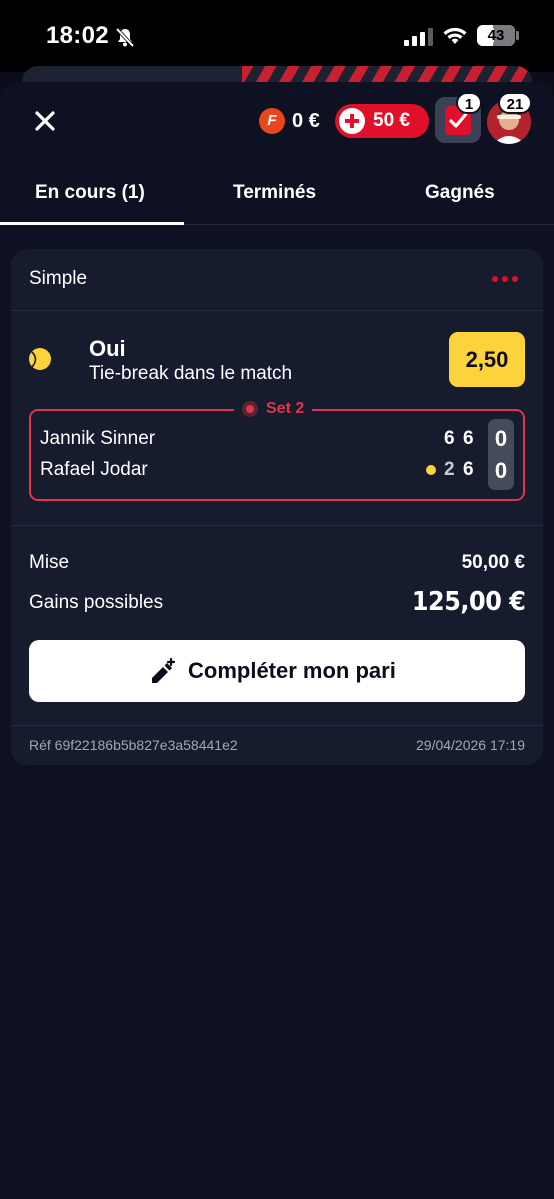 The width and height of the screenshot is (554, 1199). Describe the element at coordinates (431, 470) in the screenshot. I see `serving-indicator-icon` at that location.